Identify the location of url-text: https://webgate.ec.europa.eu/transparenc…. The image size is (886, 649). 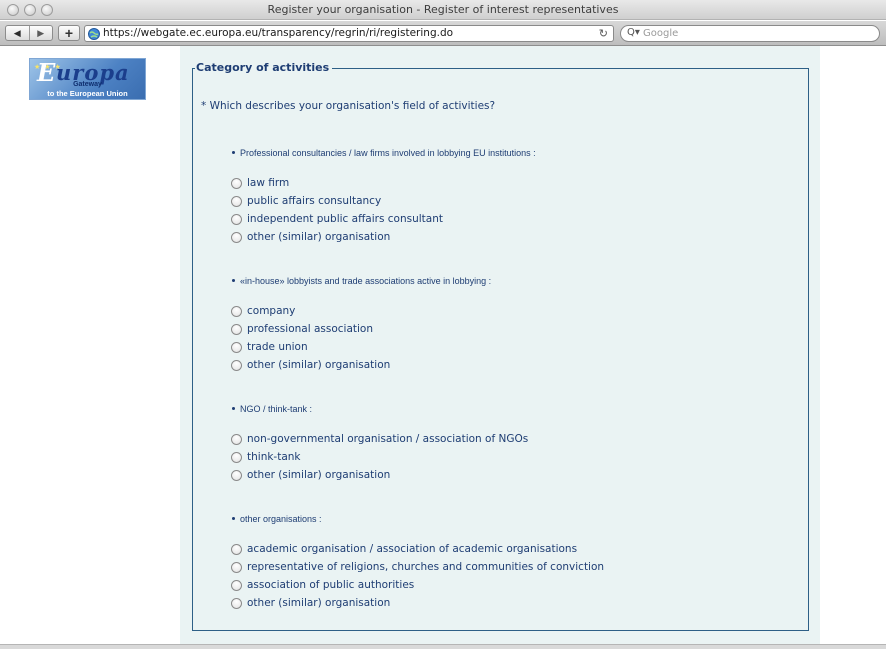
(278, 33).